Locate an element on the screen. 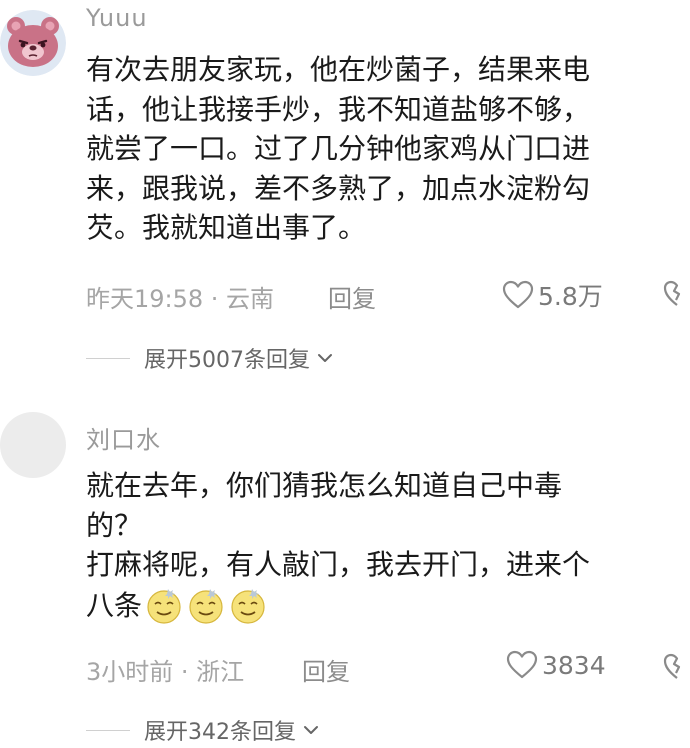 The width and height of the screenshot is (690, 748). expand-replies-label: 展开5007条回复 is located at coordinates (227, 360).